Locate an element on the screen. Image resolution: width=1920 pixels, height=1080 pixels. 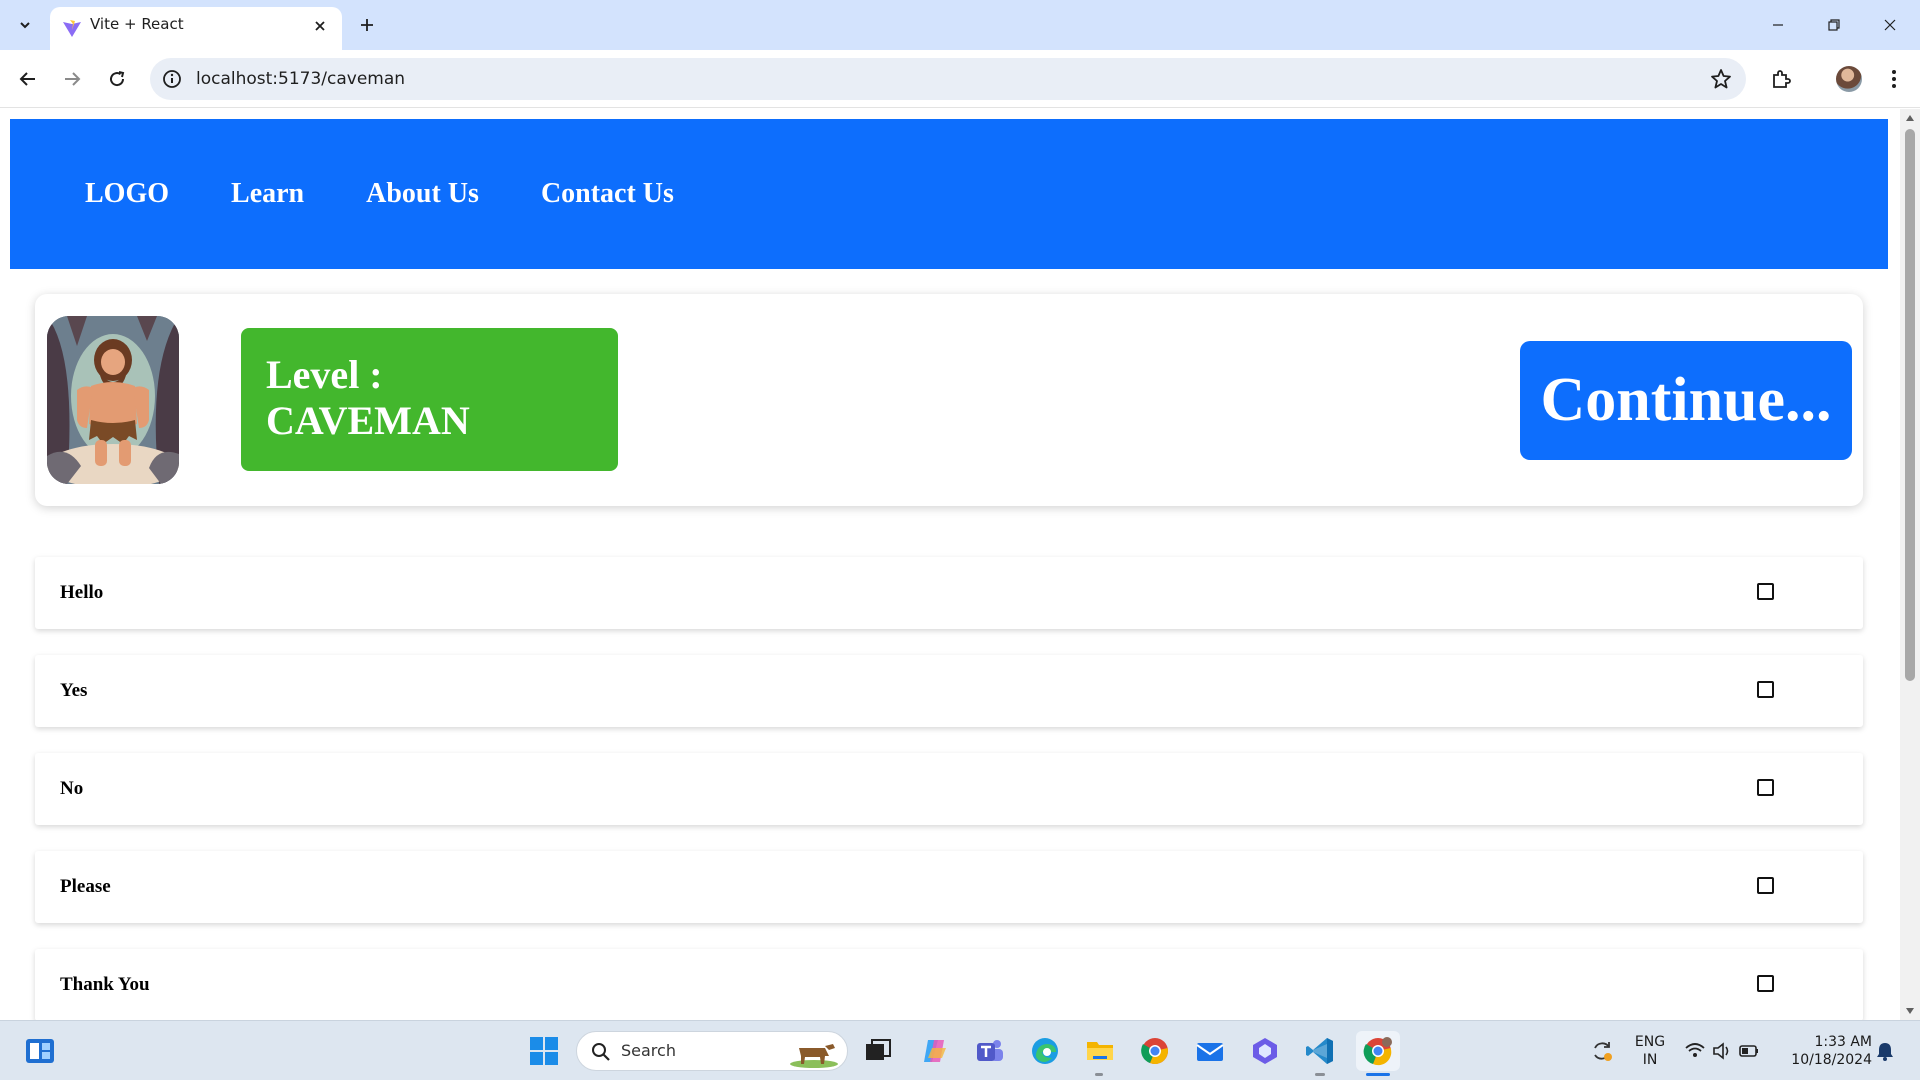
info-icon is located at coordinates (172, 79).